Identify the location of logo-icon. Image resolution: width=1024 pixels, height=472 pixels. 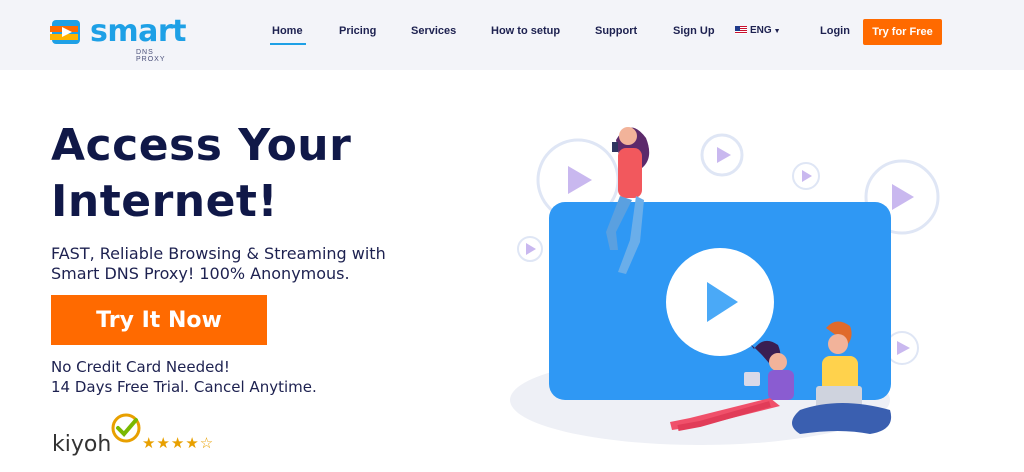
(65, 32).